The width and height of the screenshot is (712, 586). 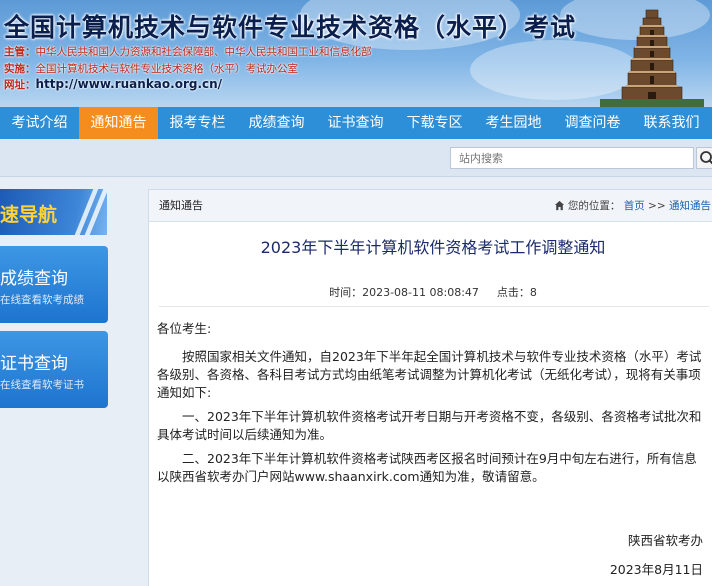 What do you see at coordinates (434, 306) in the screenshot?
I see `meta-divider` at bounding box center [434, 306].